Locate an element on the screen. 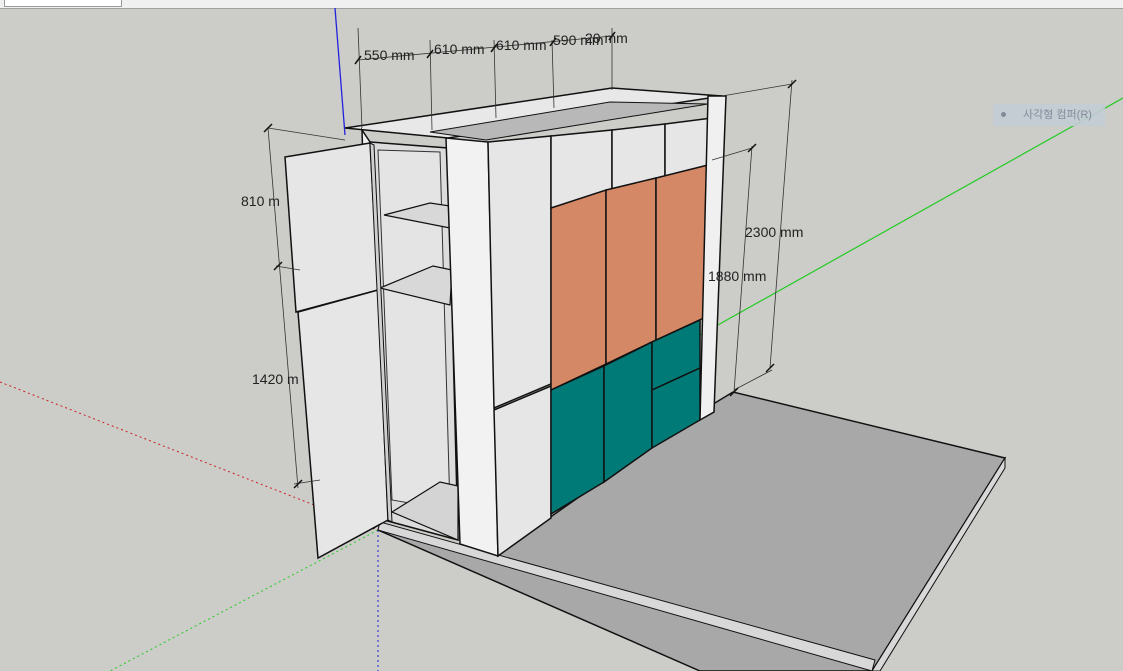 The width and height of the screenshot is (1123, 671). dim-width-3-label: 610 mm is located at coordinates (521, 45).